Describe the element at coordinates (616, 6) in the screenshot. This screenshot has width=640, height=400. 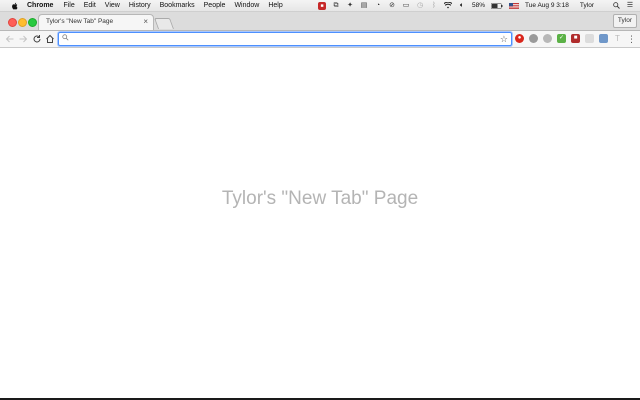
I see `spotlight-search-icon` at that location.